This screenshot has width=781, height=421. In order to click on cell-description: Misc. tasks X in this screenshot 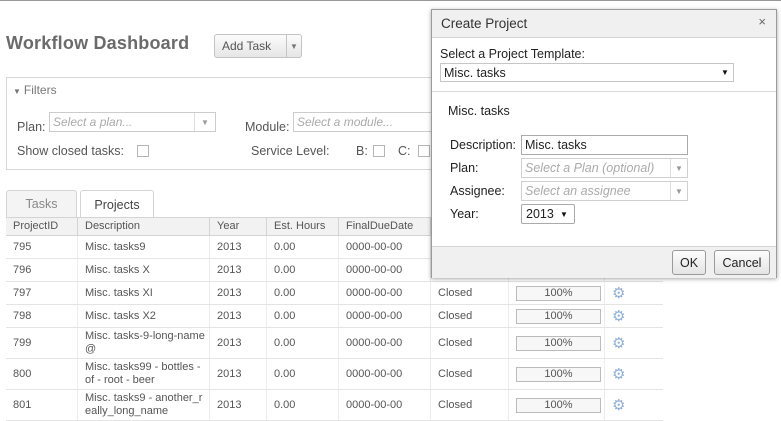, I will do `click(144, 270)`.